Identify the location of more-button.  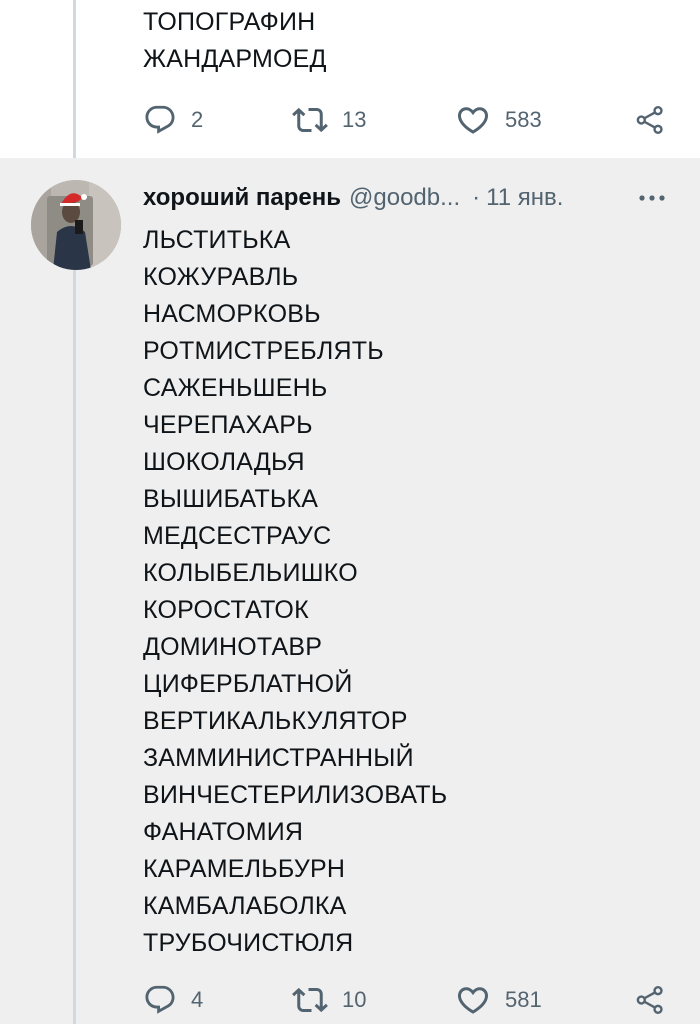
(652, 198).